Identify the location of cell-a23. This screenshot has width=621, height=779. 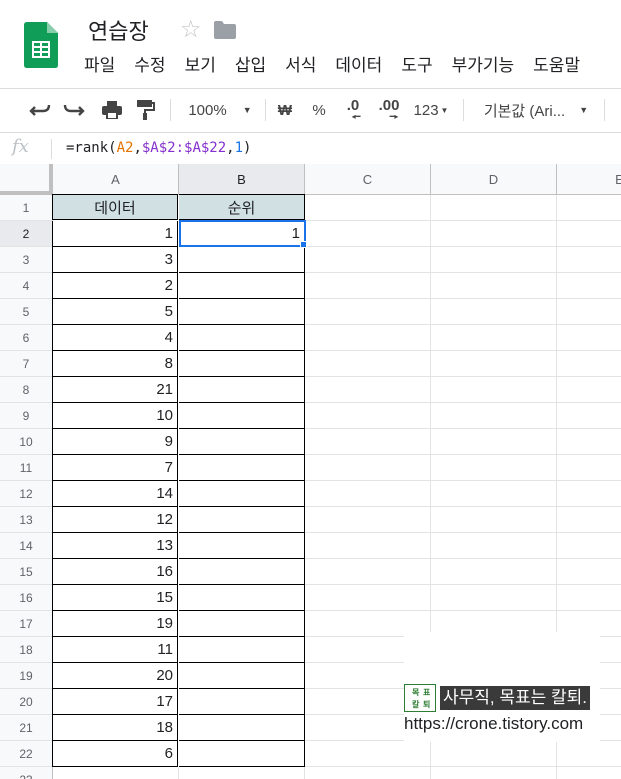
(116, 773).